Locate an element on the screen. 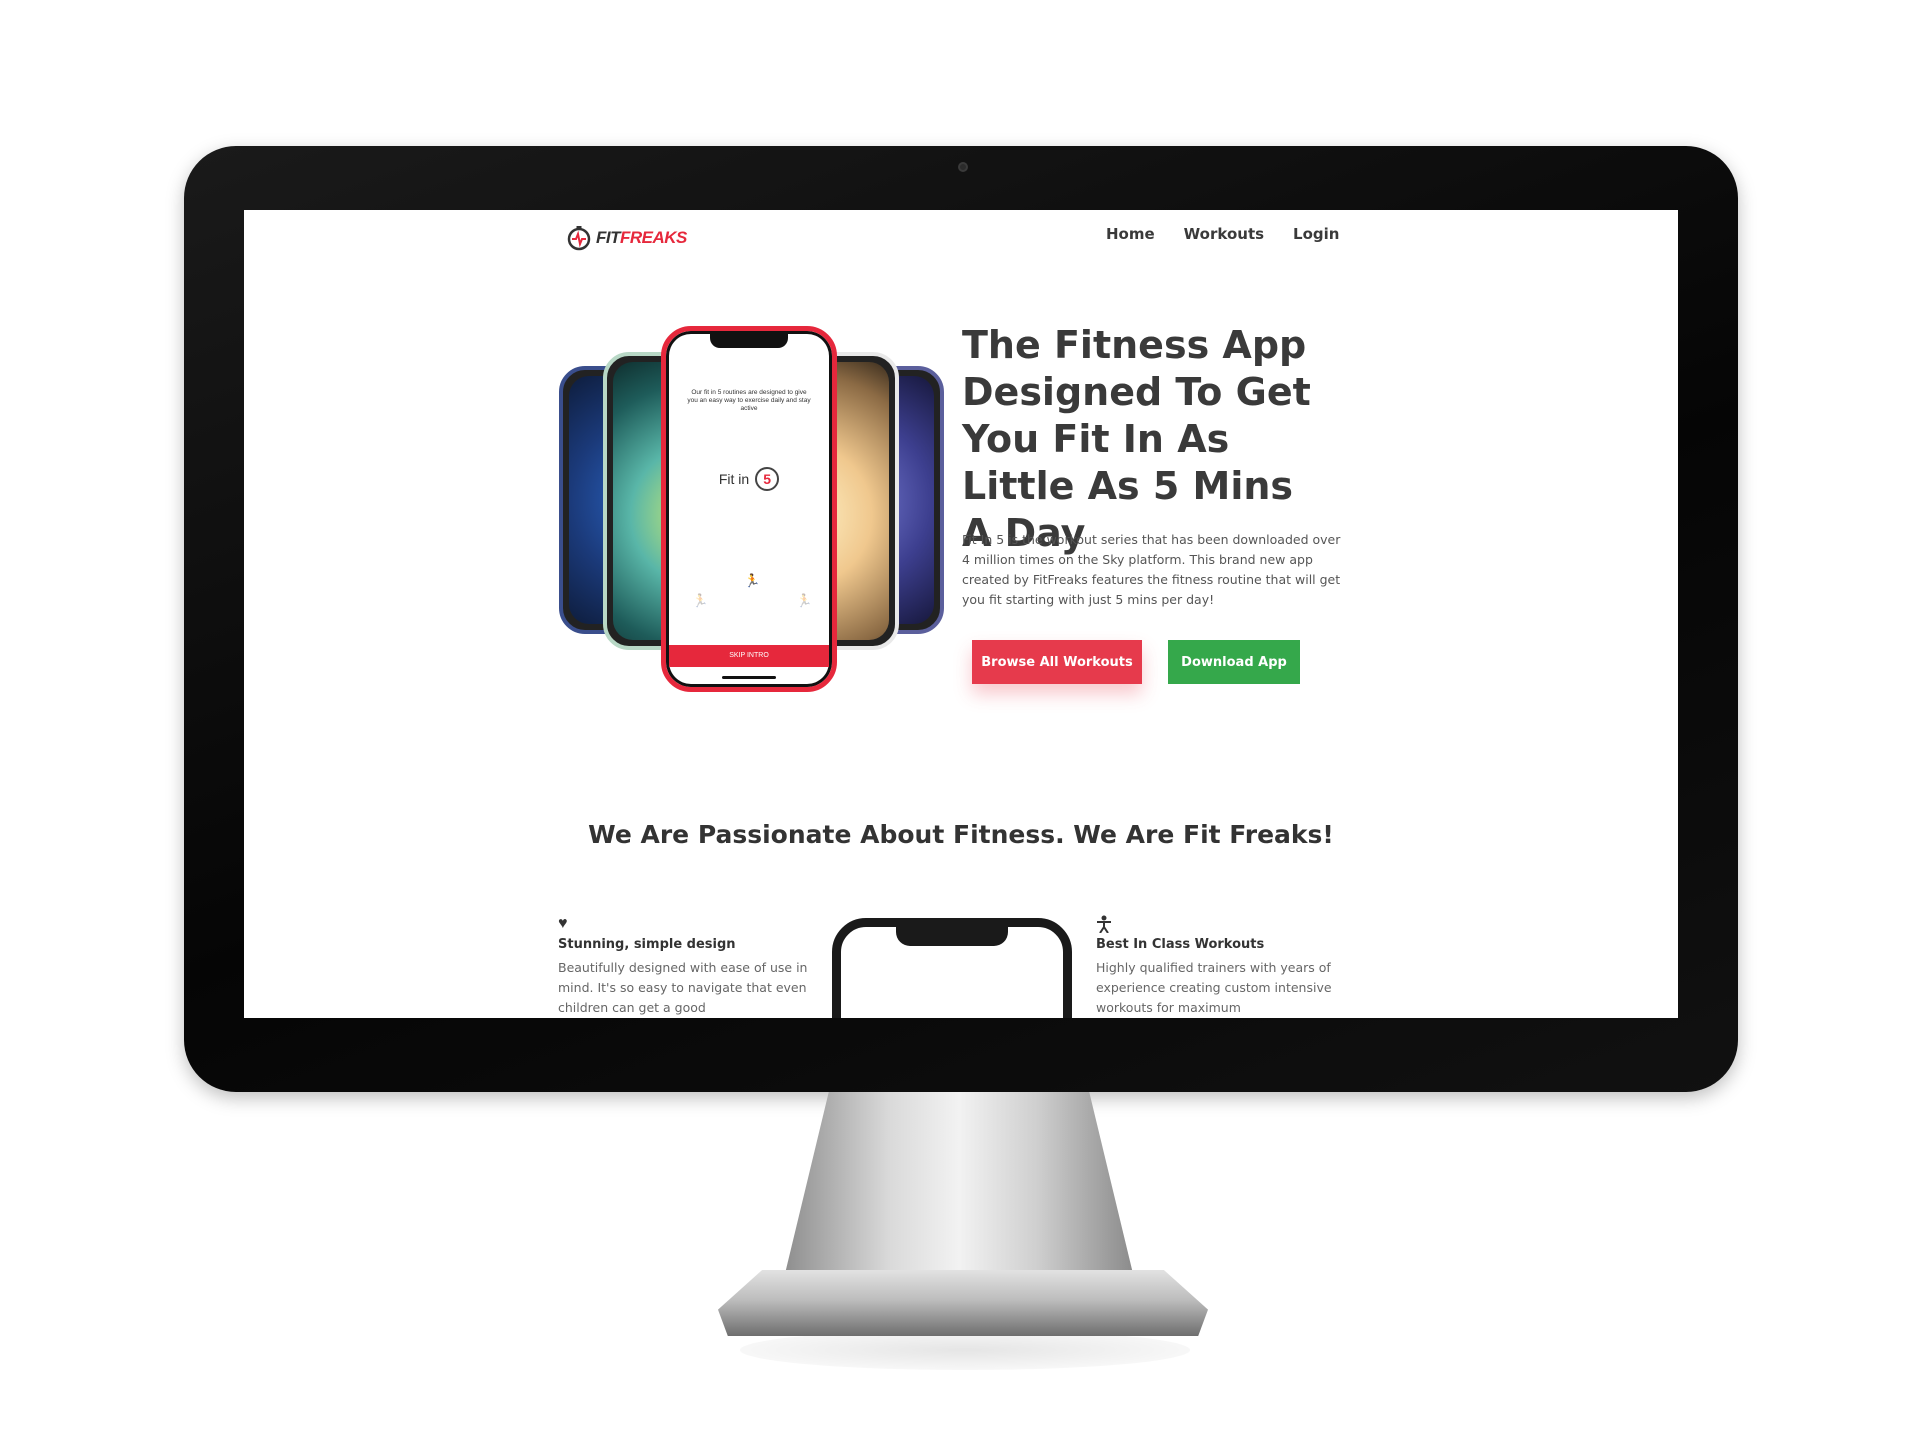 This screenshot has width=1920, height=1440. monitor-stand-neck is located at coordinates (959, 1187).